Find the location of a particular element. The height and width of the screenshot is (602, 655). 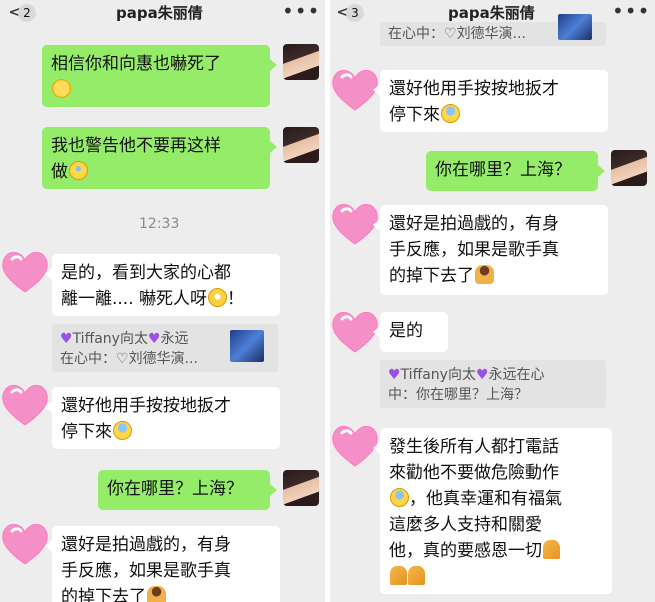

dizzy-face-emoji is located at coordinates (61, 88).